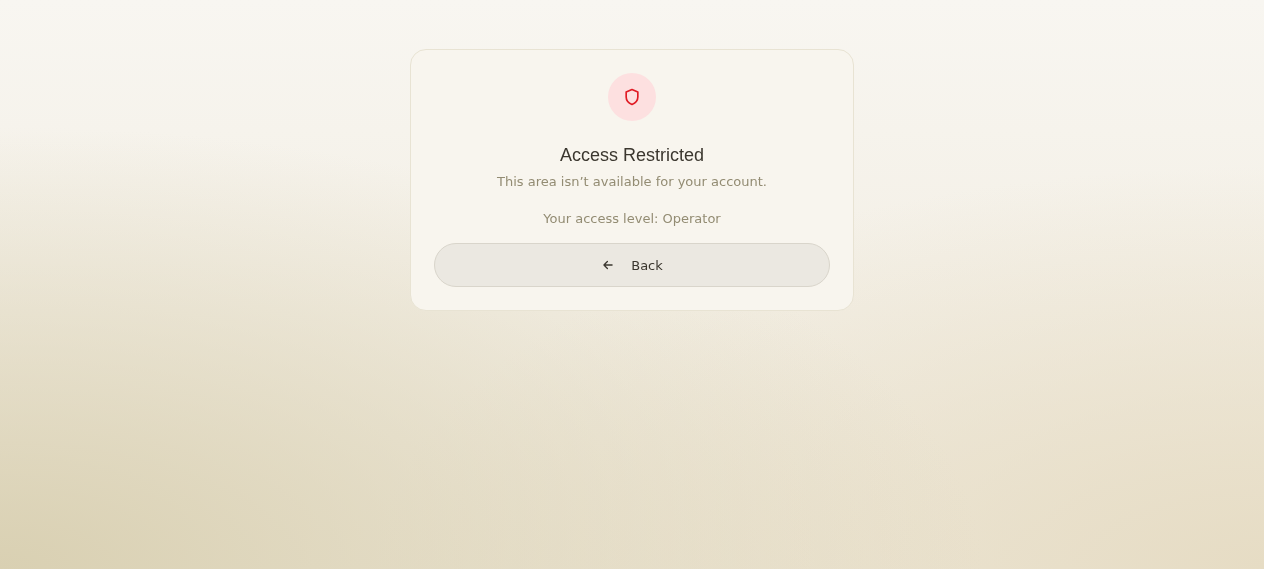  I want to click on back-button: Back, so click(632, 265).